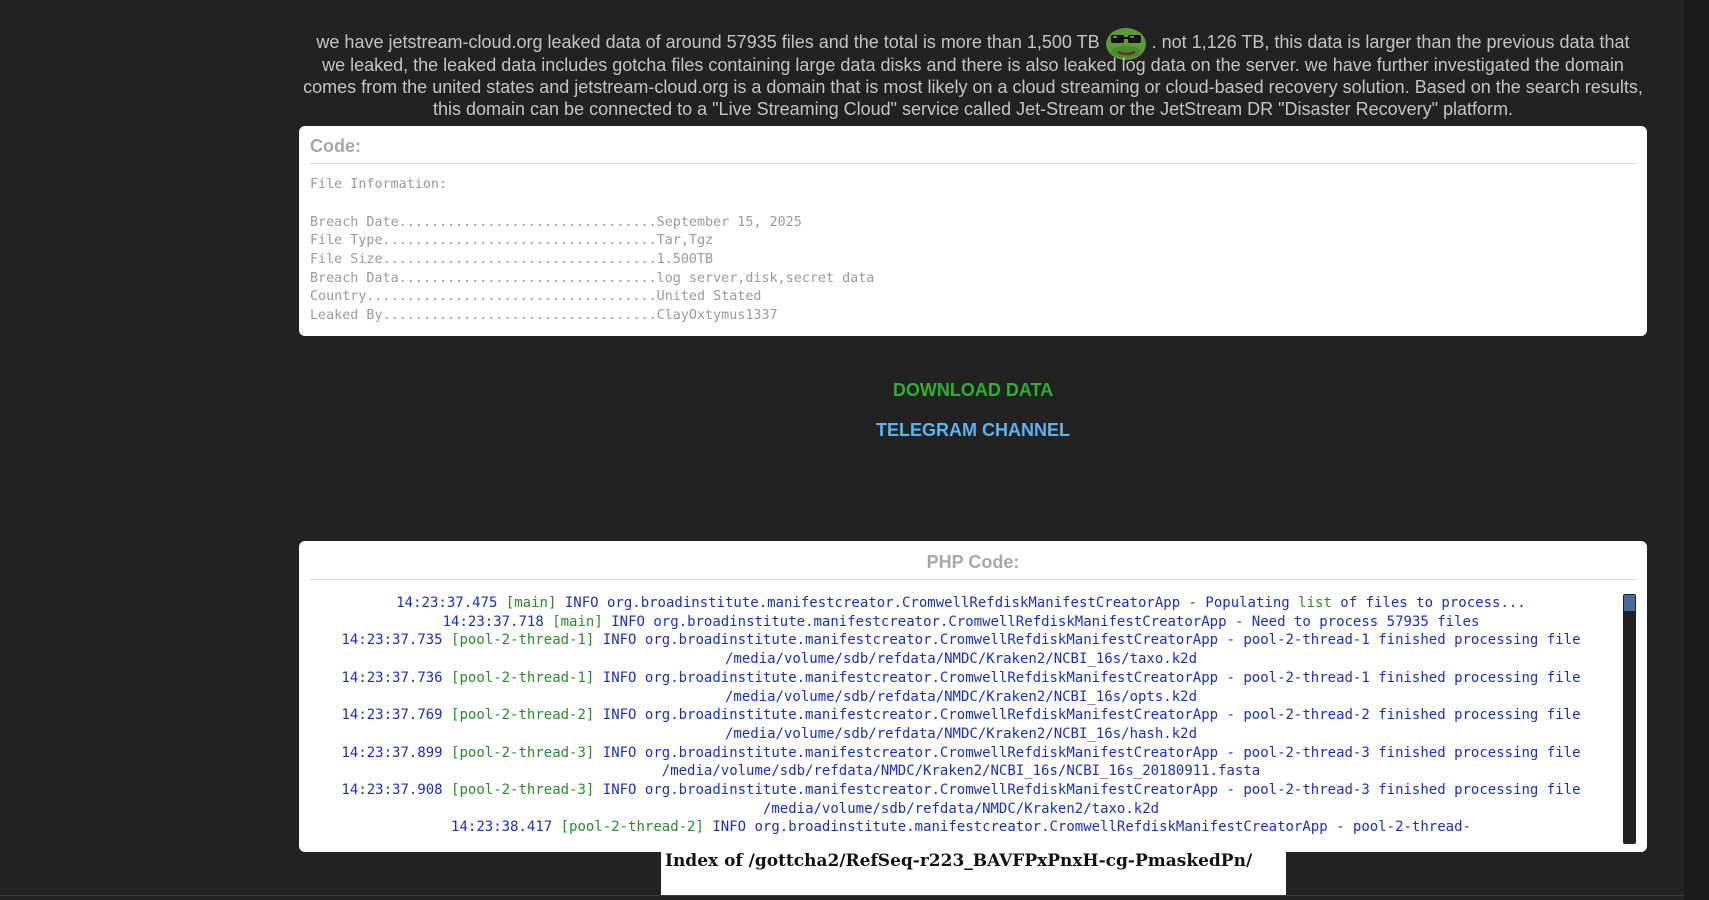 This screenshot has height=900, width=1709. Describe the element at coordinates (842, 895) in the screenshot. I see `bottom-divider` at that location.